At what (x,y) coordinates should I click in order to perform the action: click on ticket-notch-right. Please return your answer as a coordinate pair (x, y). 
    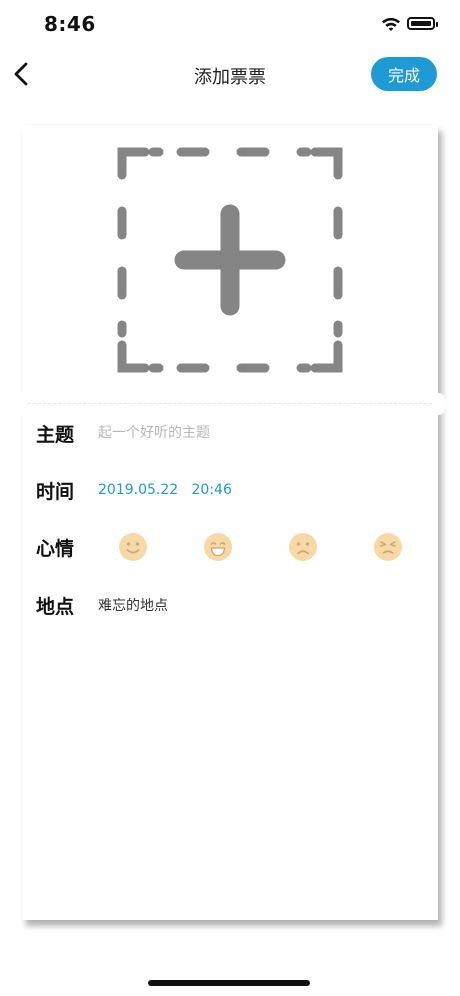
    Looking at the image, I should click on (439, 404).